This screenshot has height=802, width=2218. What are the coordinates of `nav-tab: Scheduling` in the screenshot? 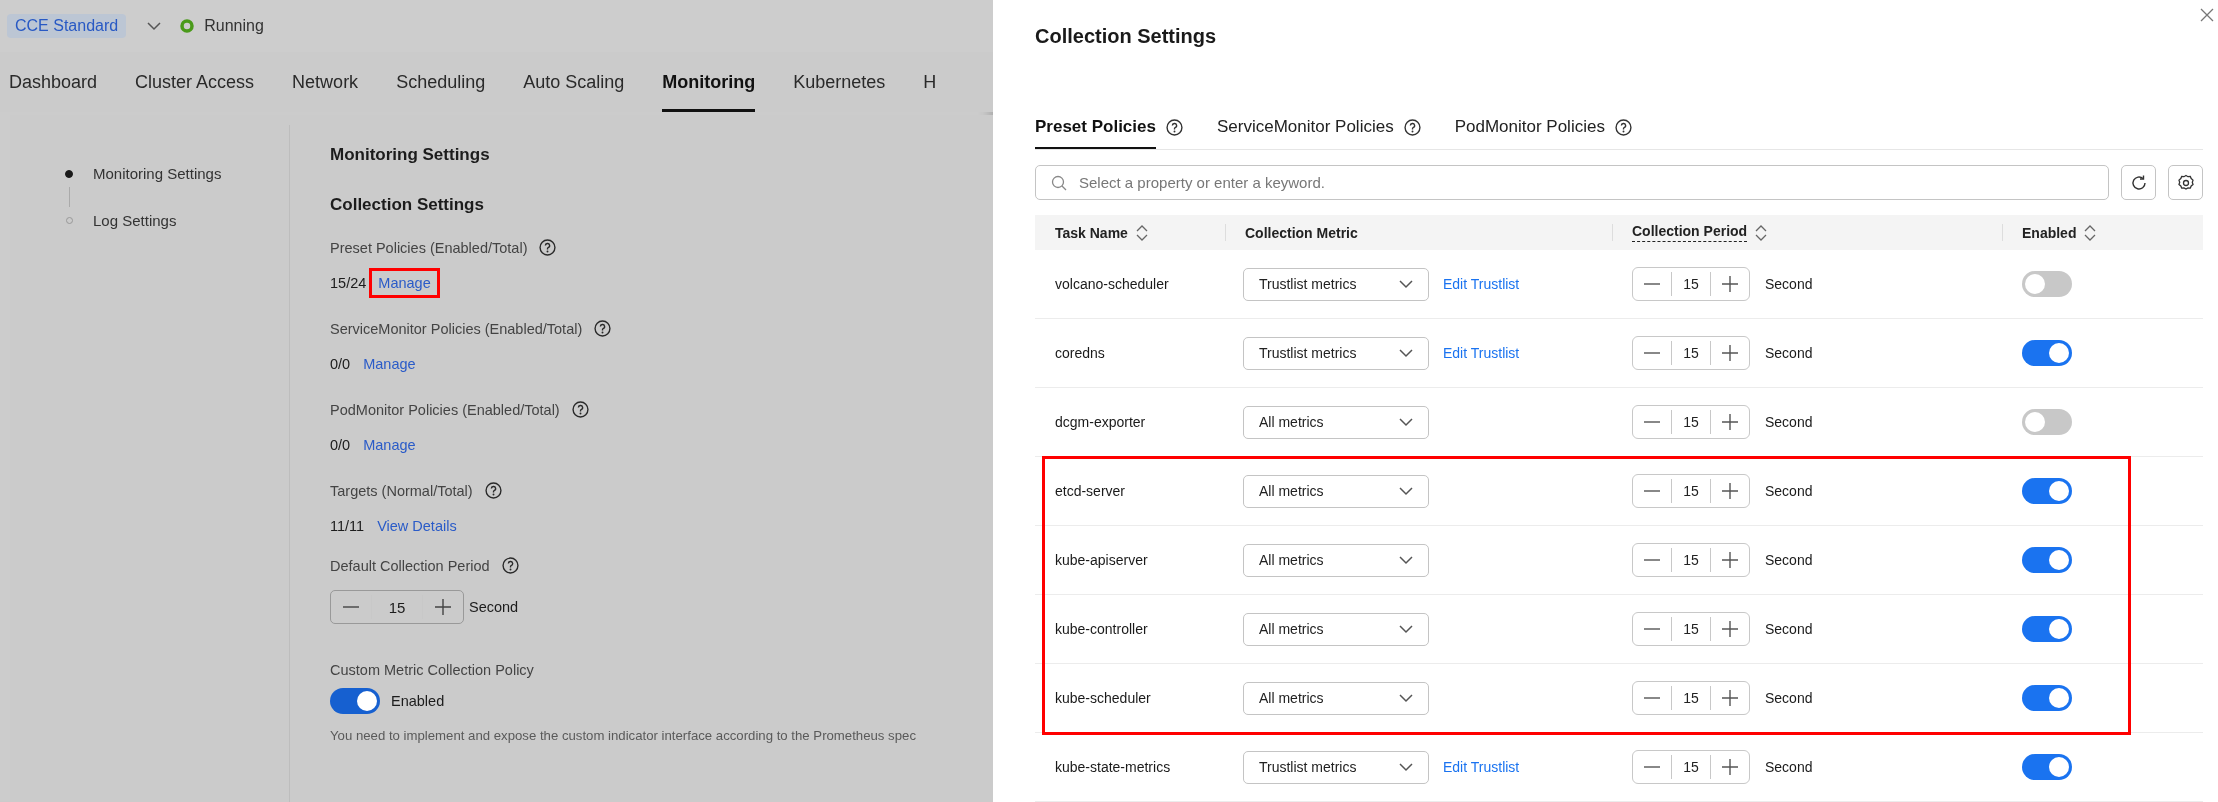 It's located at (441, 82).